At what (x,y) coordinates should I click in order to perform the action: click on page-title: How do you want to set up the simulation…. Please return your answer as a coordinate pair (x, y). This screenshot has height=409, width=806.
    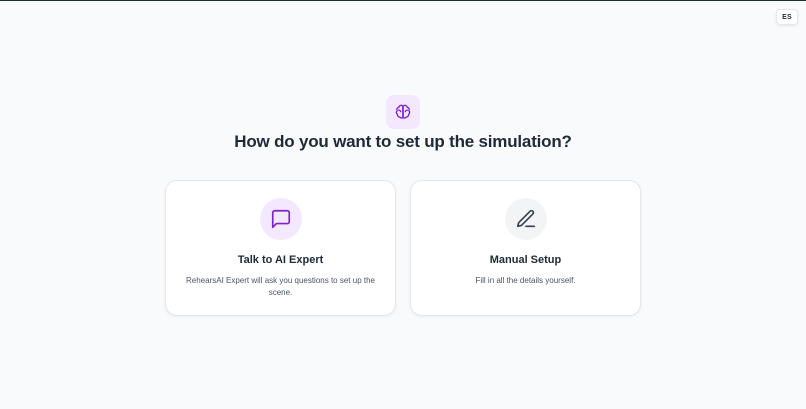
    Looking at the image, I should click on (403, 141).